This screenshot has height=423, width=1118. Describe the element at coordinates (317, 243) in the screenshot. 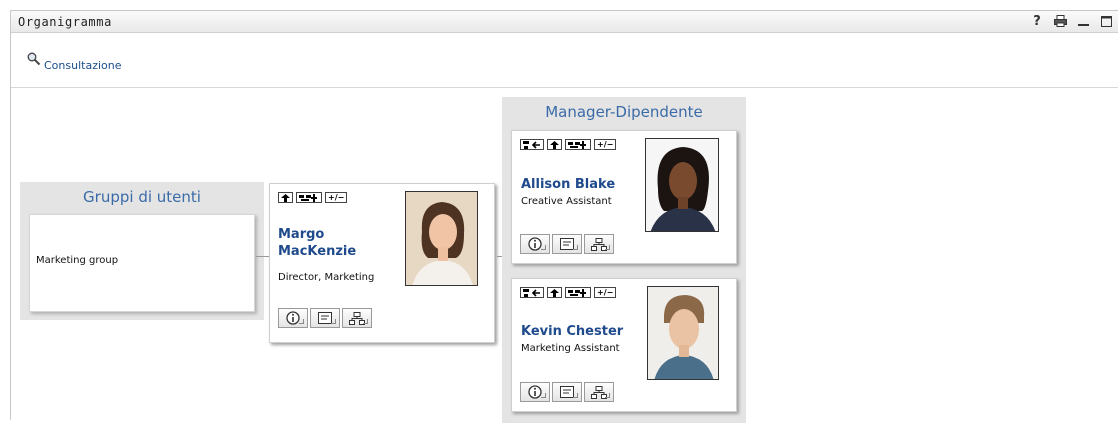

I see `person-name: Margo MacKenzie` at that location.